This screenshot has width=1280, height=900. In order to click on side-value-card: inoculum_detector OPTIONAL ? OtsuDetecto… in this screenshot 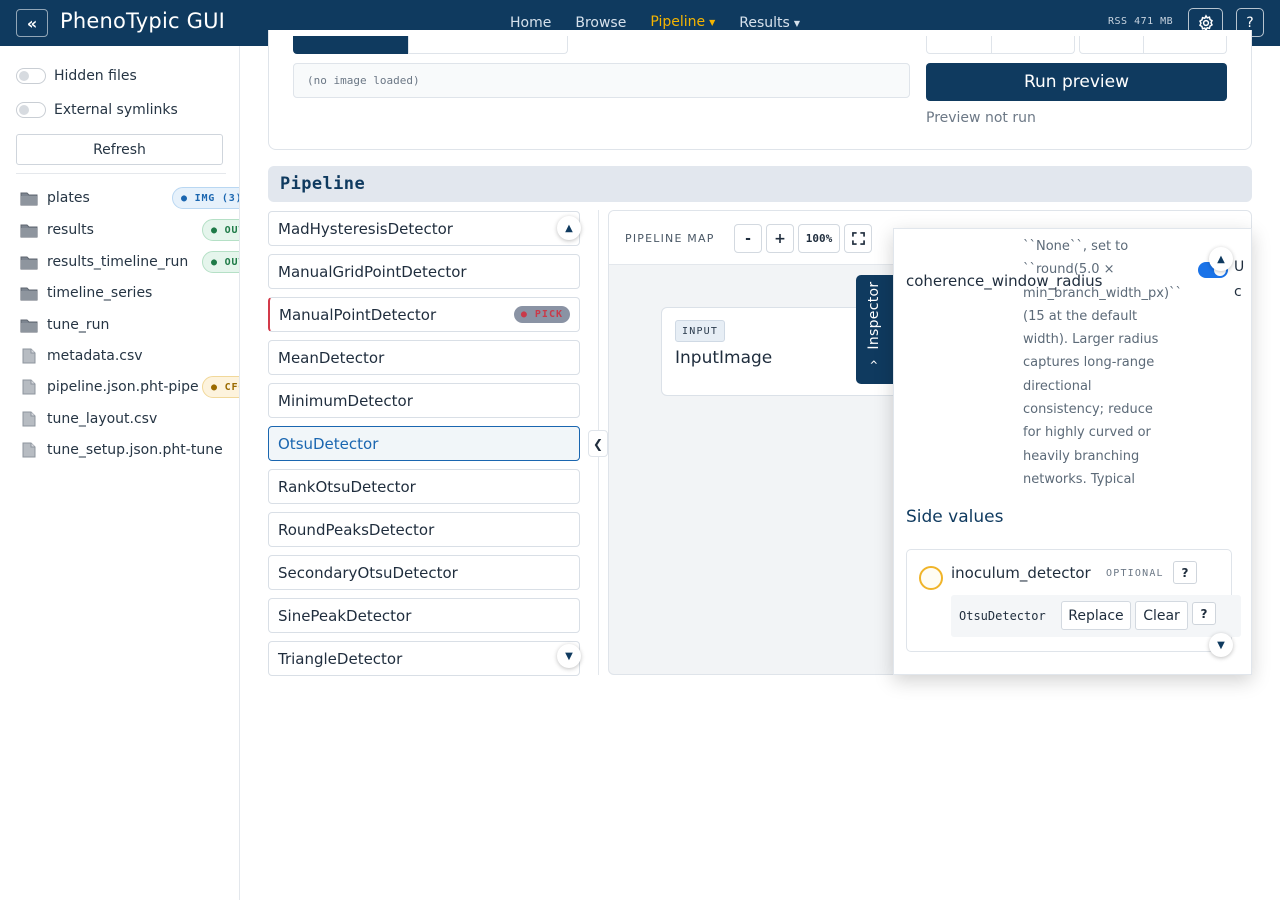, I will do `click(1073, 600)`.